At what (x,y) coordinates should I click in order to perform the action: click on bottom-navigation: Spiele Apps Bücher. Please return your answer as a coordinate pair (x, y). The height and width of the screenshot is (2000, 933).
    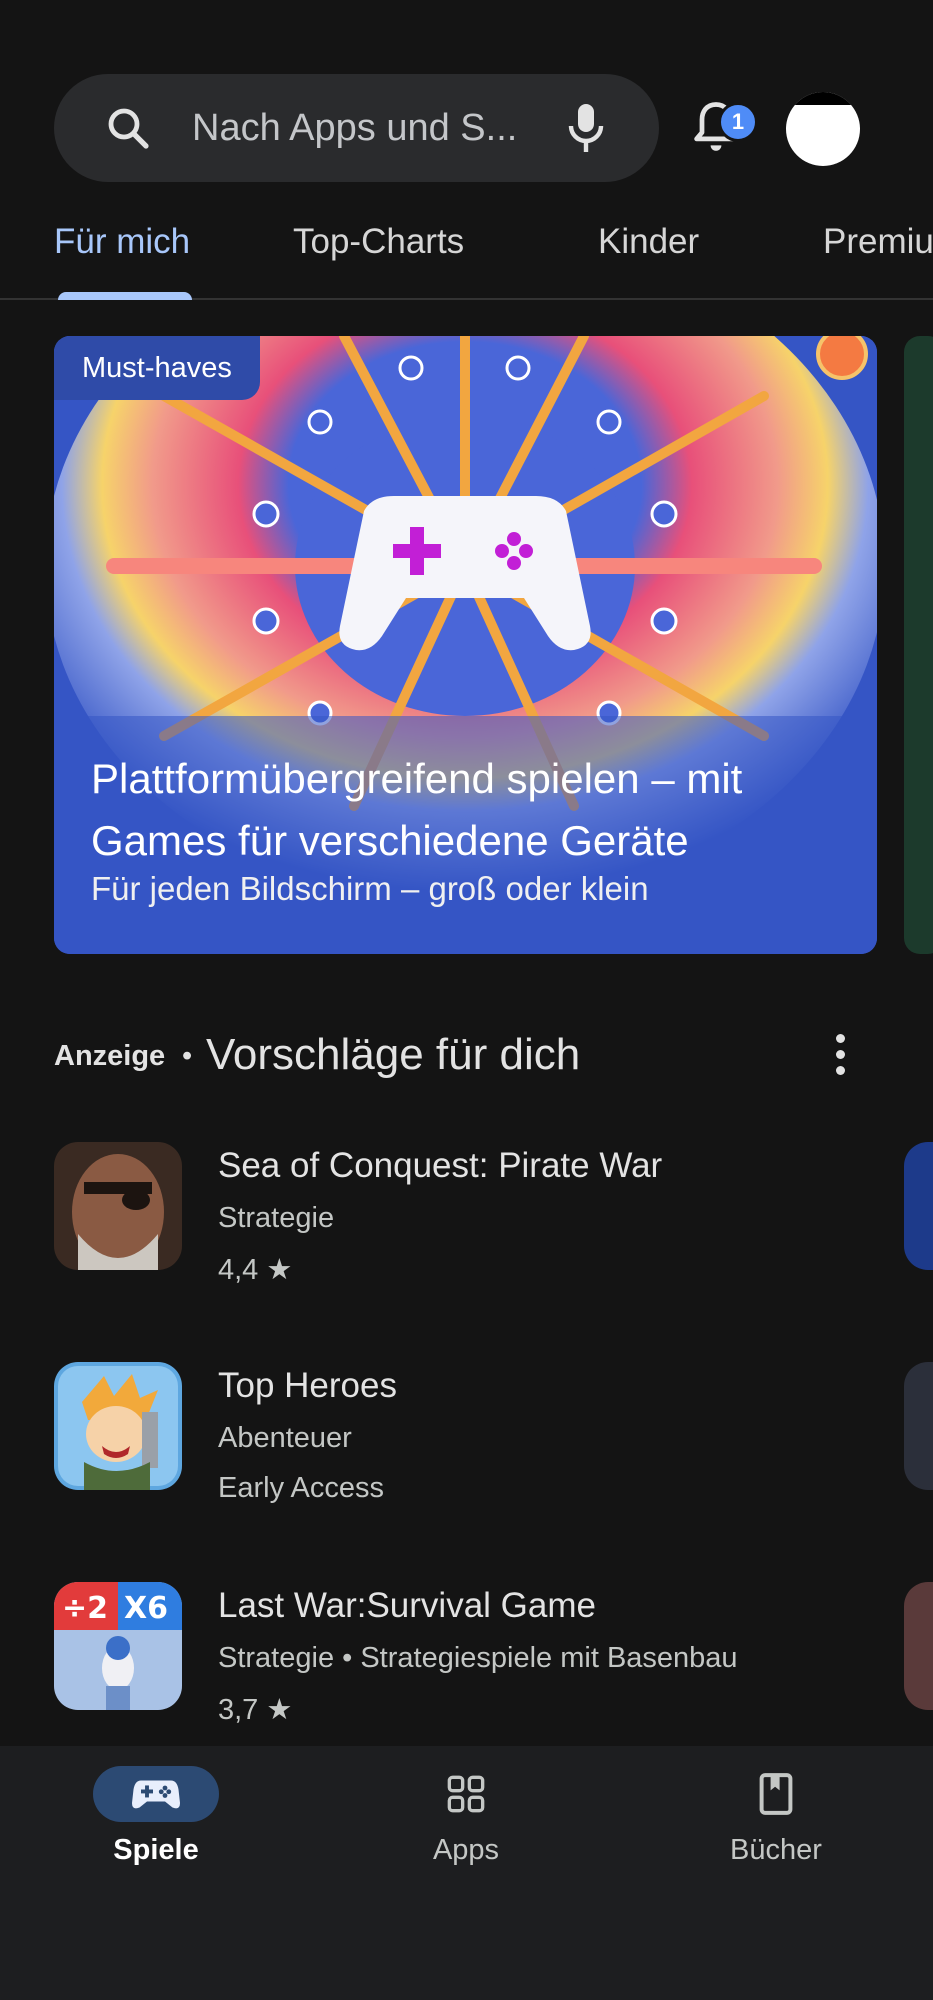
    Looking at the image, I should click on (466, 1873).